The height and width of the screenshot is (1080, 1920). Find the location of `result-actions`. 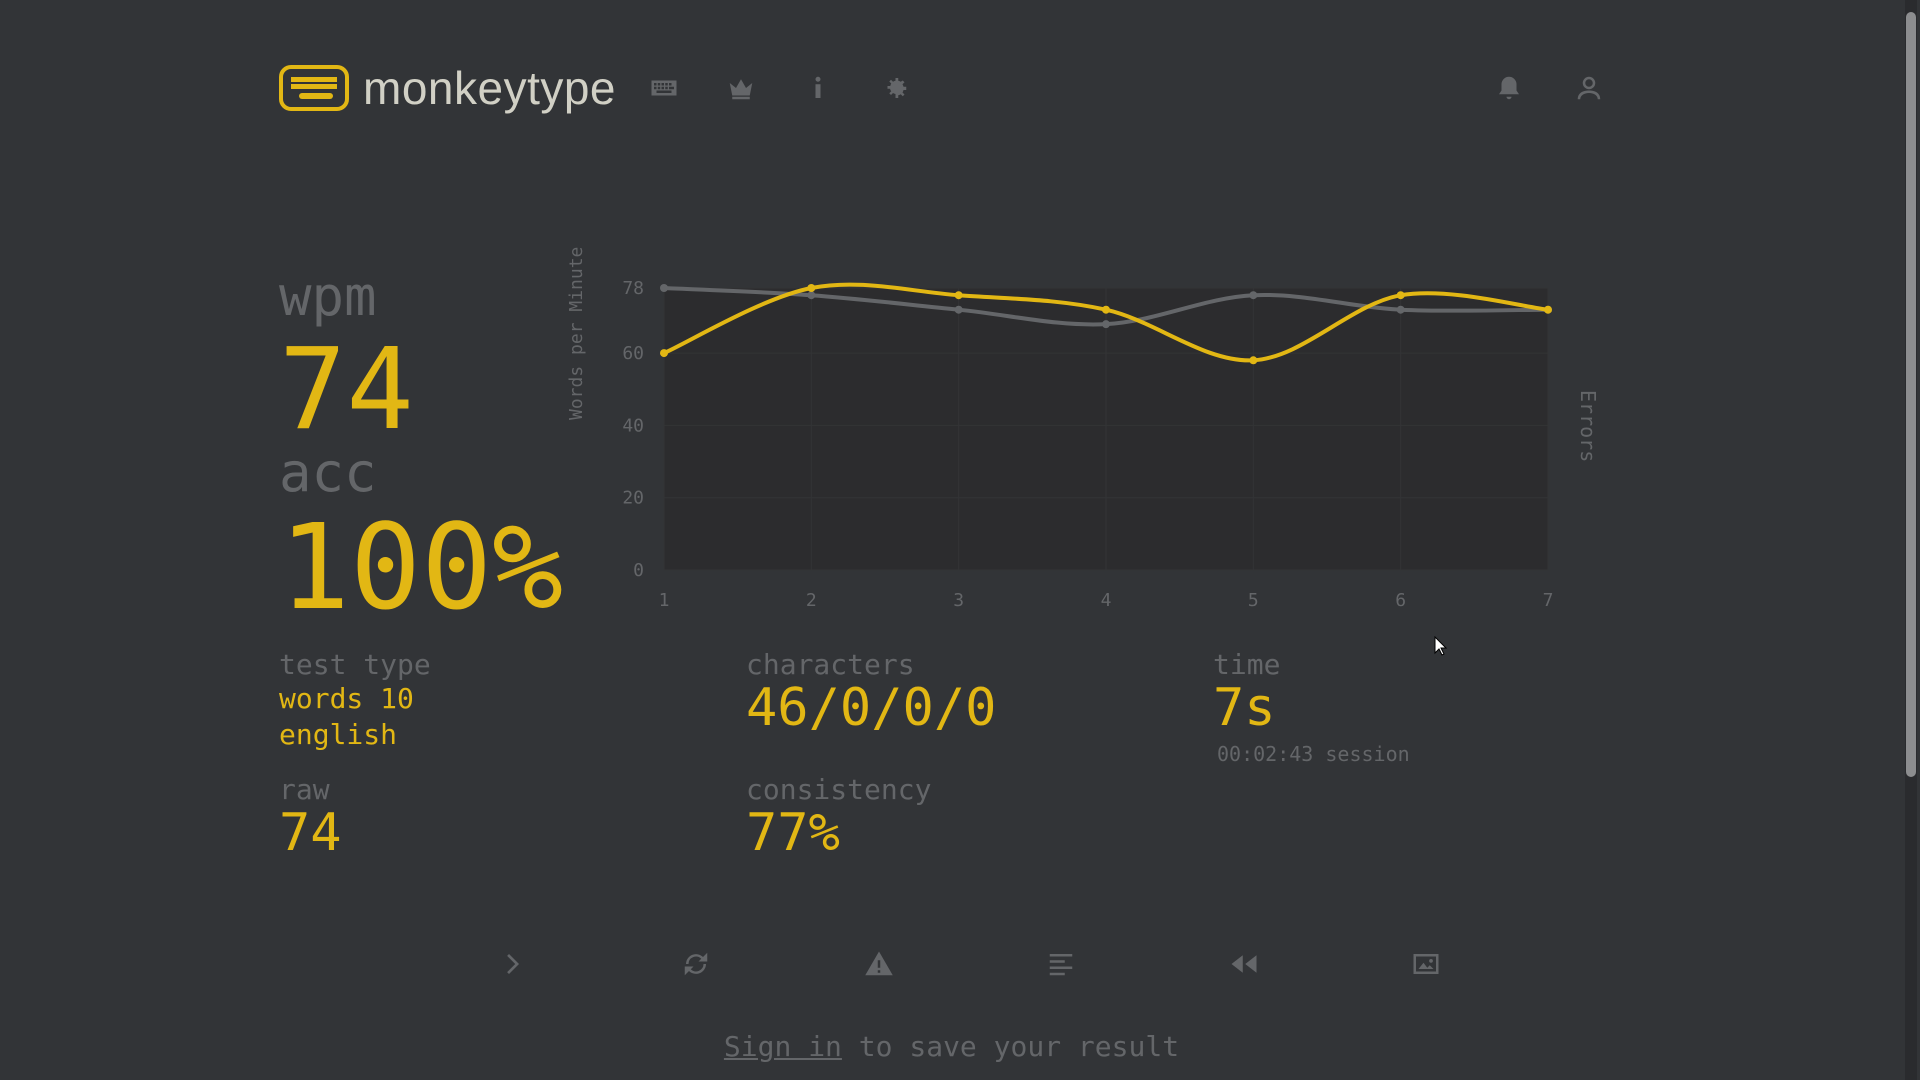

result-actions is located at coordinates (970, 964).